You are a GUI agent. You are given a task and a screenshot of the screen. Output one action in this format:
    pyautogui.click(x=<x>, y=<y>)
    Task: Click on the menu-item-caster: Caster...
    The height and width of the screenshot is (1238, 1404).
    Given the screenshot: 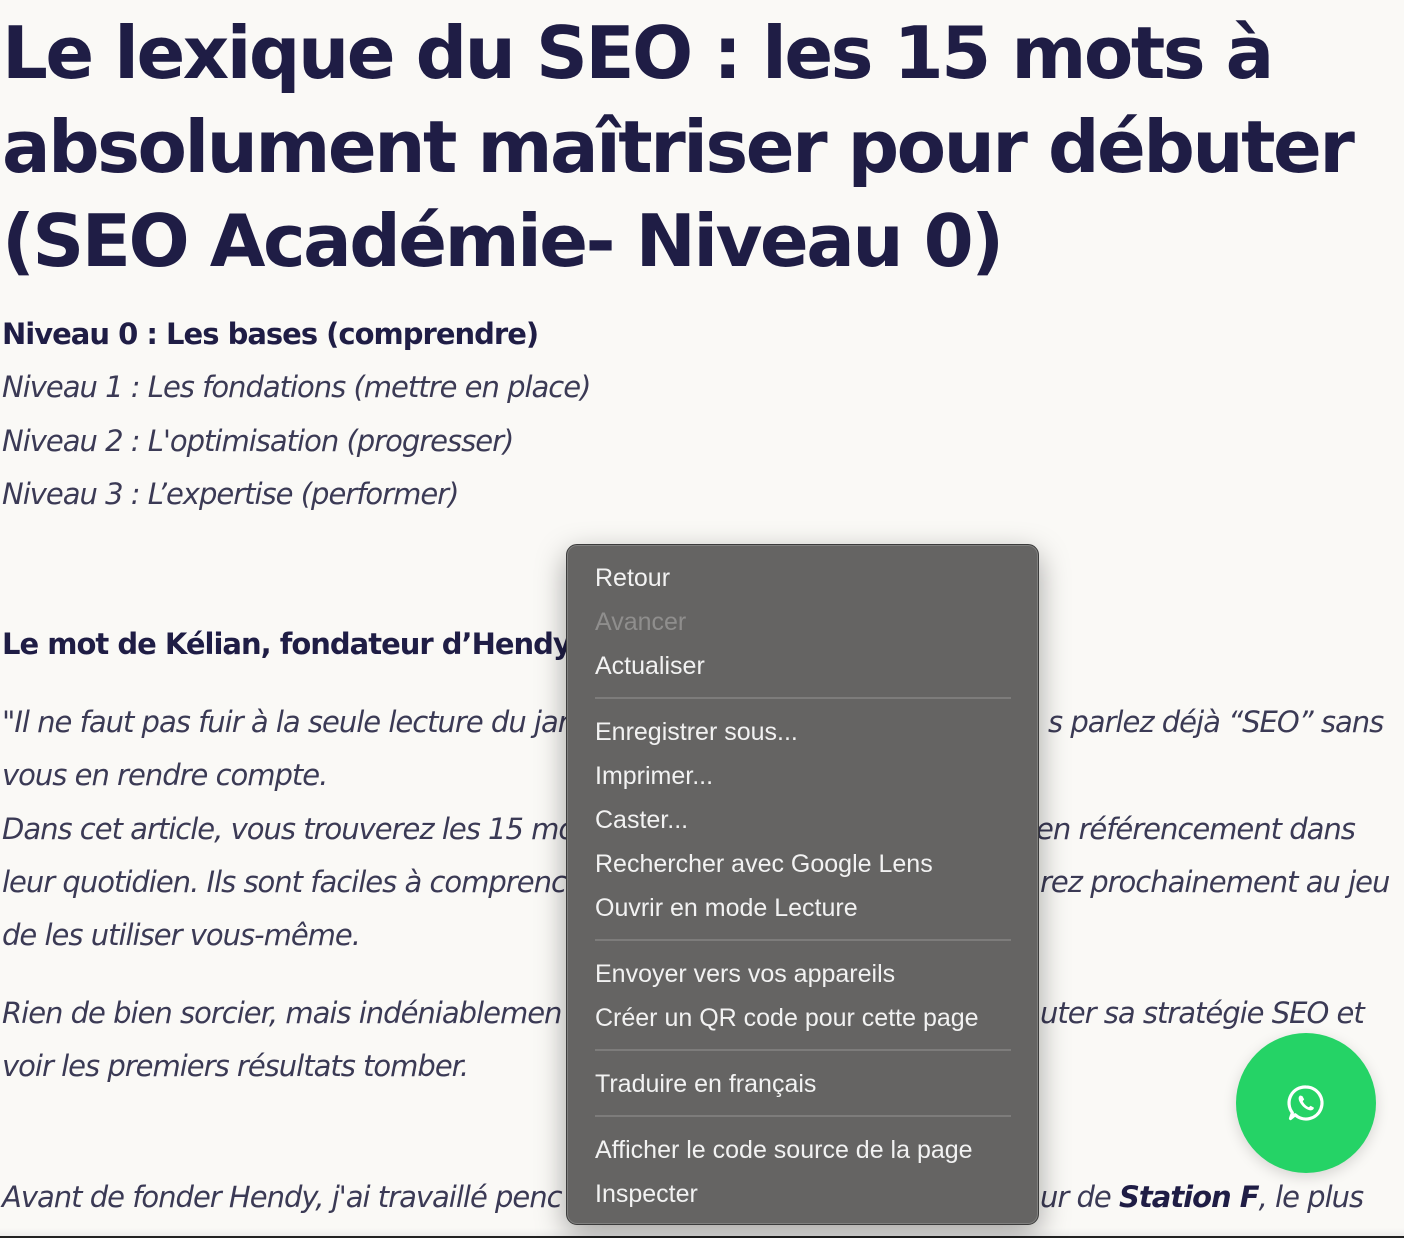 What is the action you would take?
    pyautogui.click(x=641, y=820)
    